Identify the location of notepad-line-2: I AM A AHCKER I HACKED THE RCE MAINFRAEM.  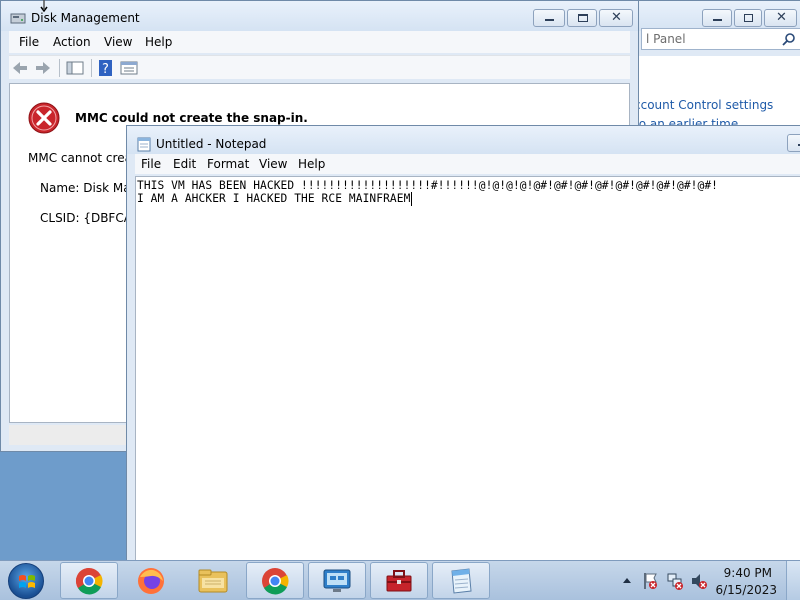
(274, 198).